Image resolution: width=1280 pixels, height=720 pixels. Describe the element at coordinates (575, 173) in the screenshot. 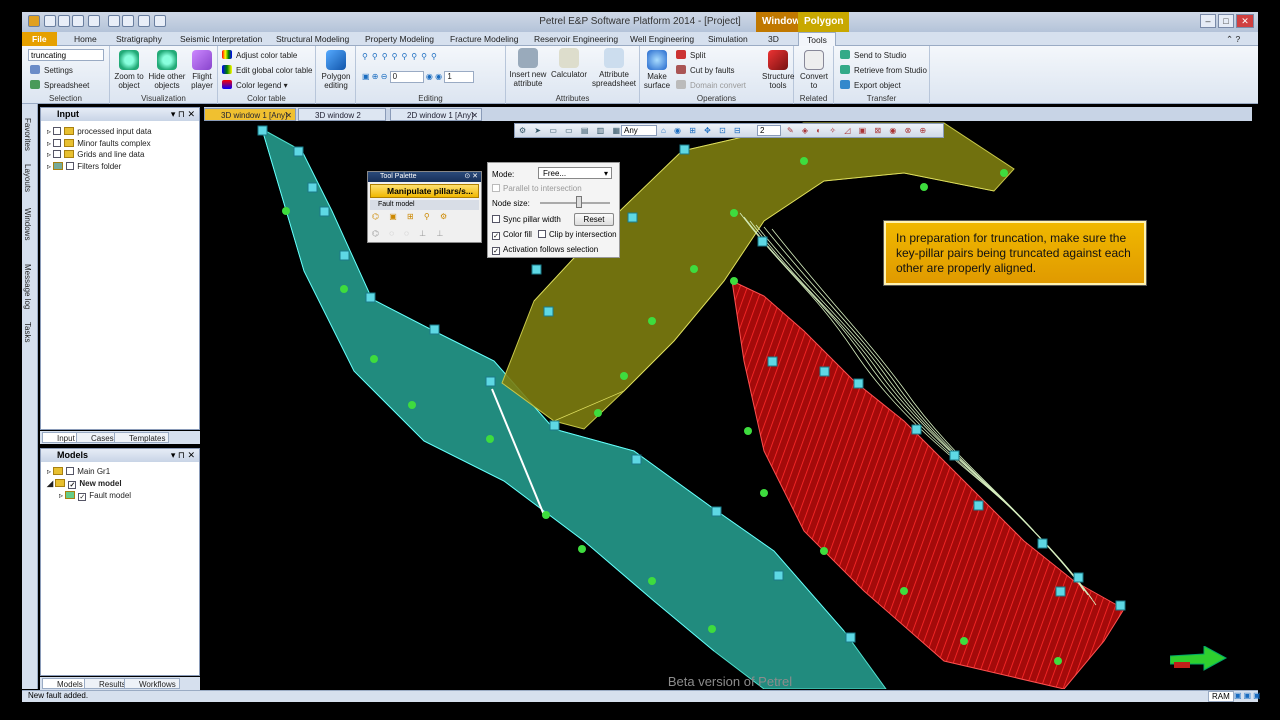

I see `mode-select: Free... ▾` at that location.